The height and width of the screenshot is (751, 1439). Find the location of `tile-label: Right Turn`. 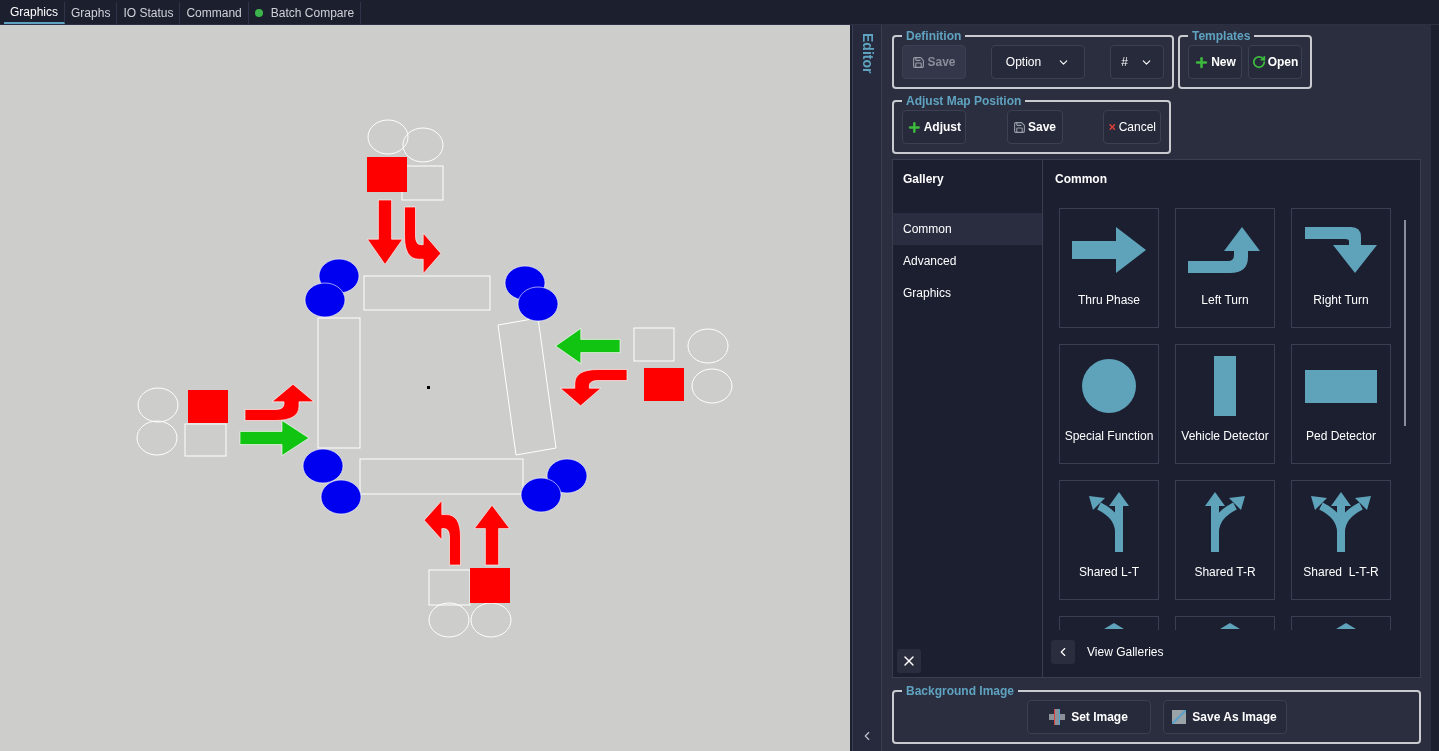

tile-label: Right Turn is located at coordinates (1341, 300).